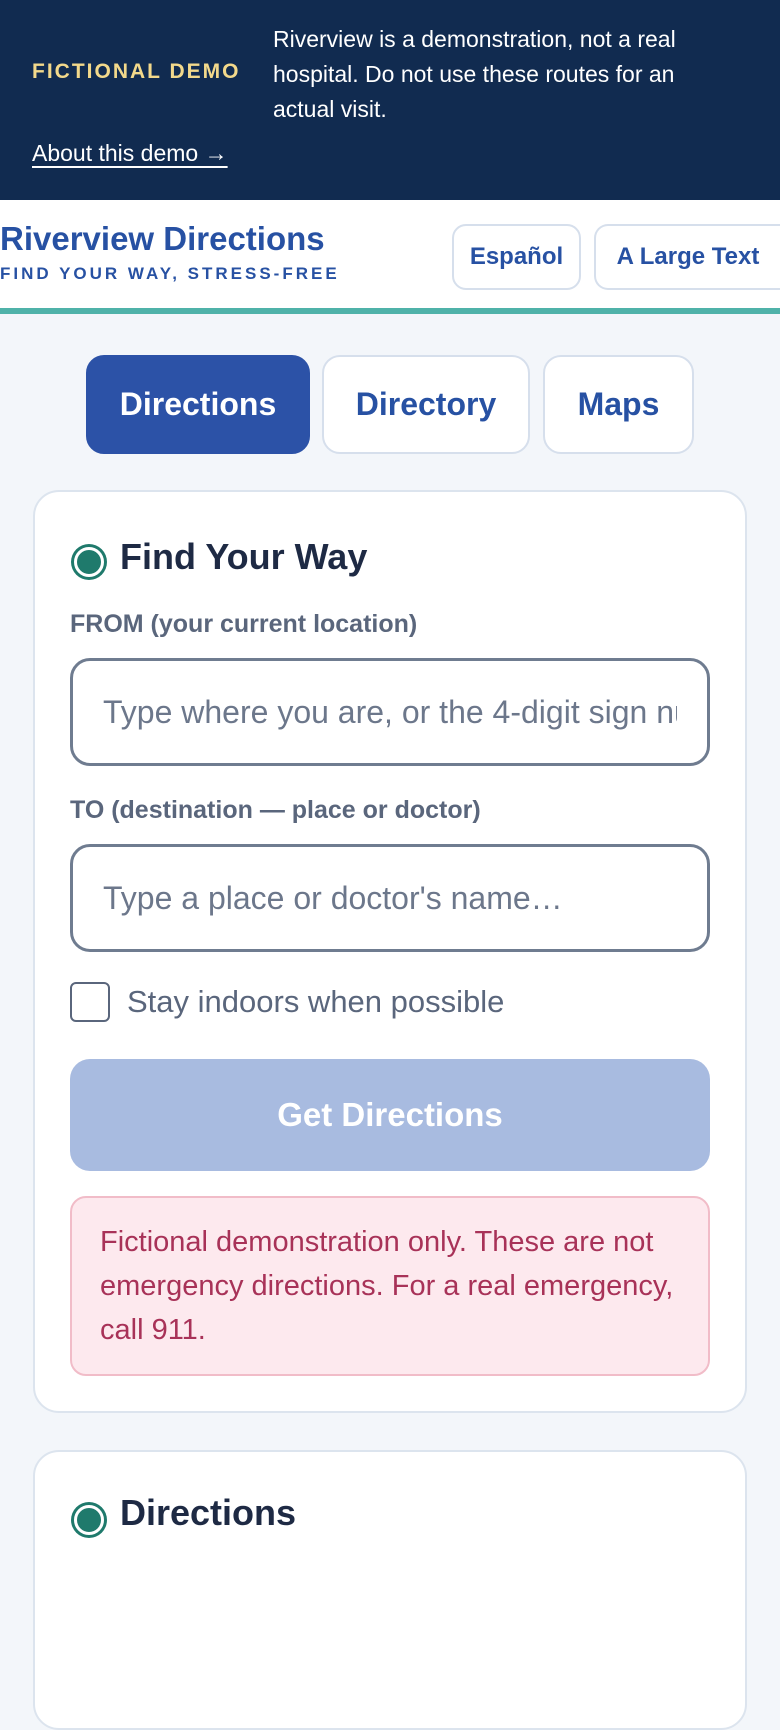  What do you see at coordinates (618, 404) in the screenshot?
I see `tab-maps: Maps` at bounding box center [618, 404].